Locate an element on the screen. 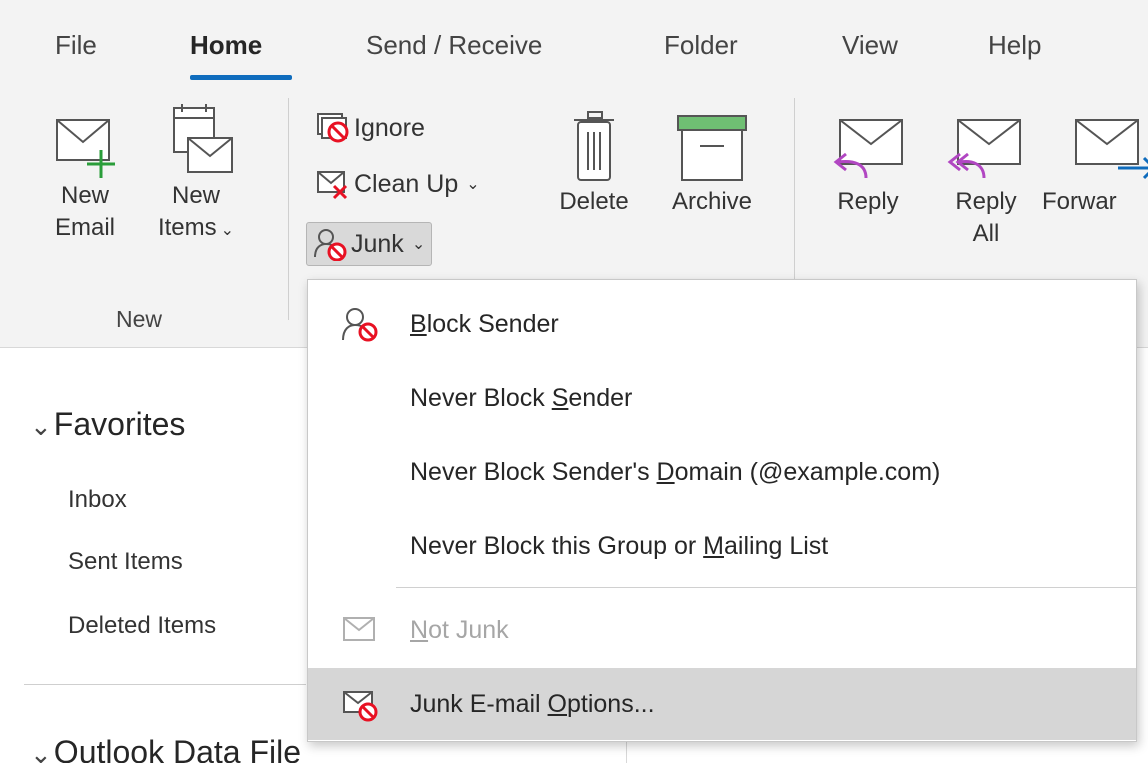 The height and width of the screenshot is (763, 1148). clean-up-button: Clean Up ⌄ is located at coordinates (398, 184).